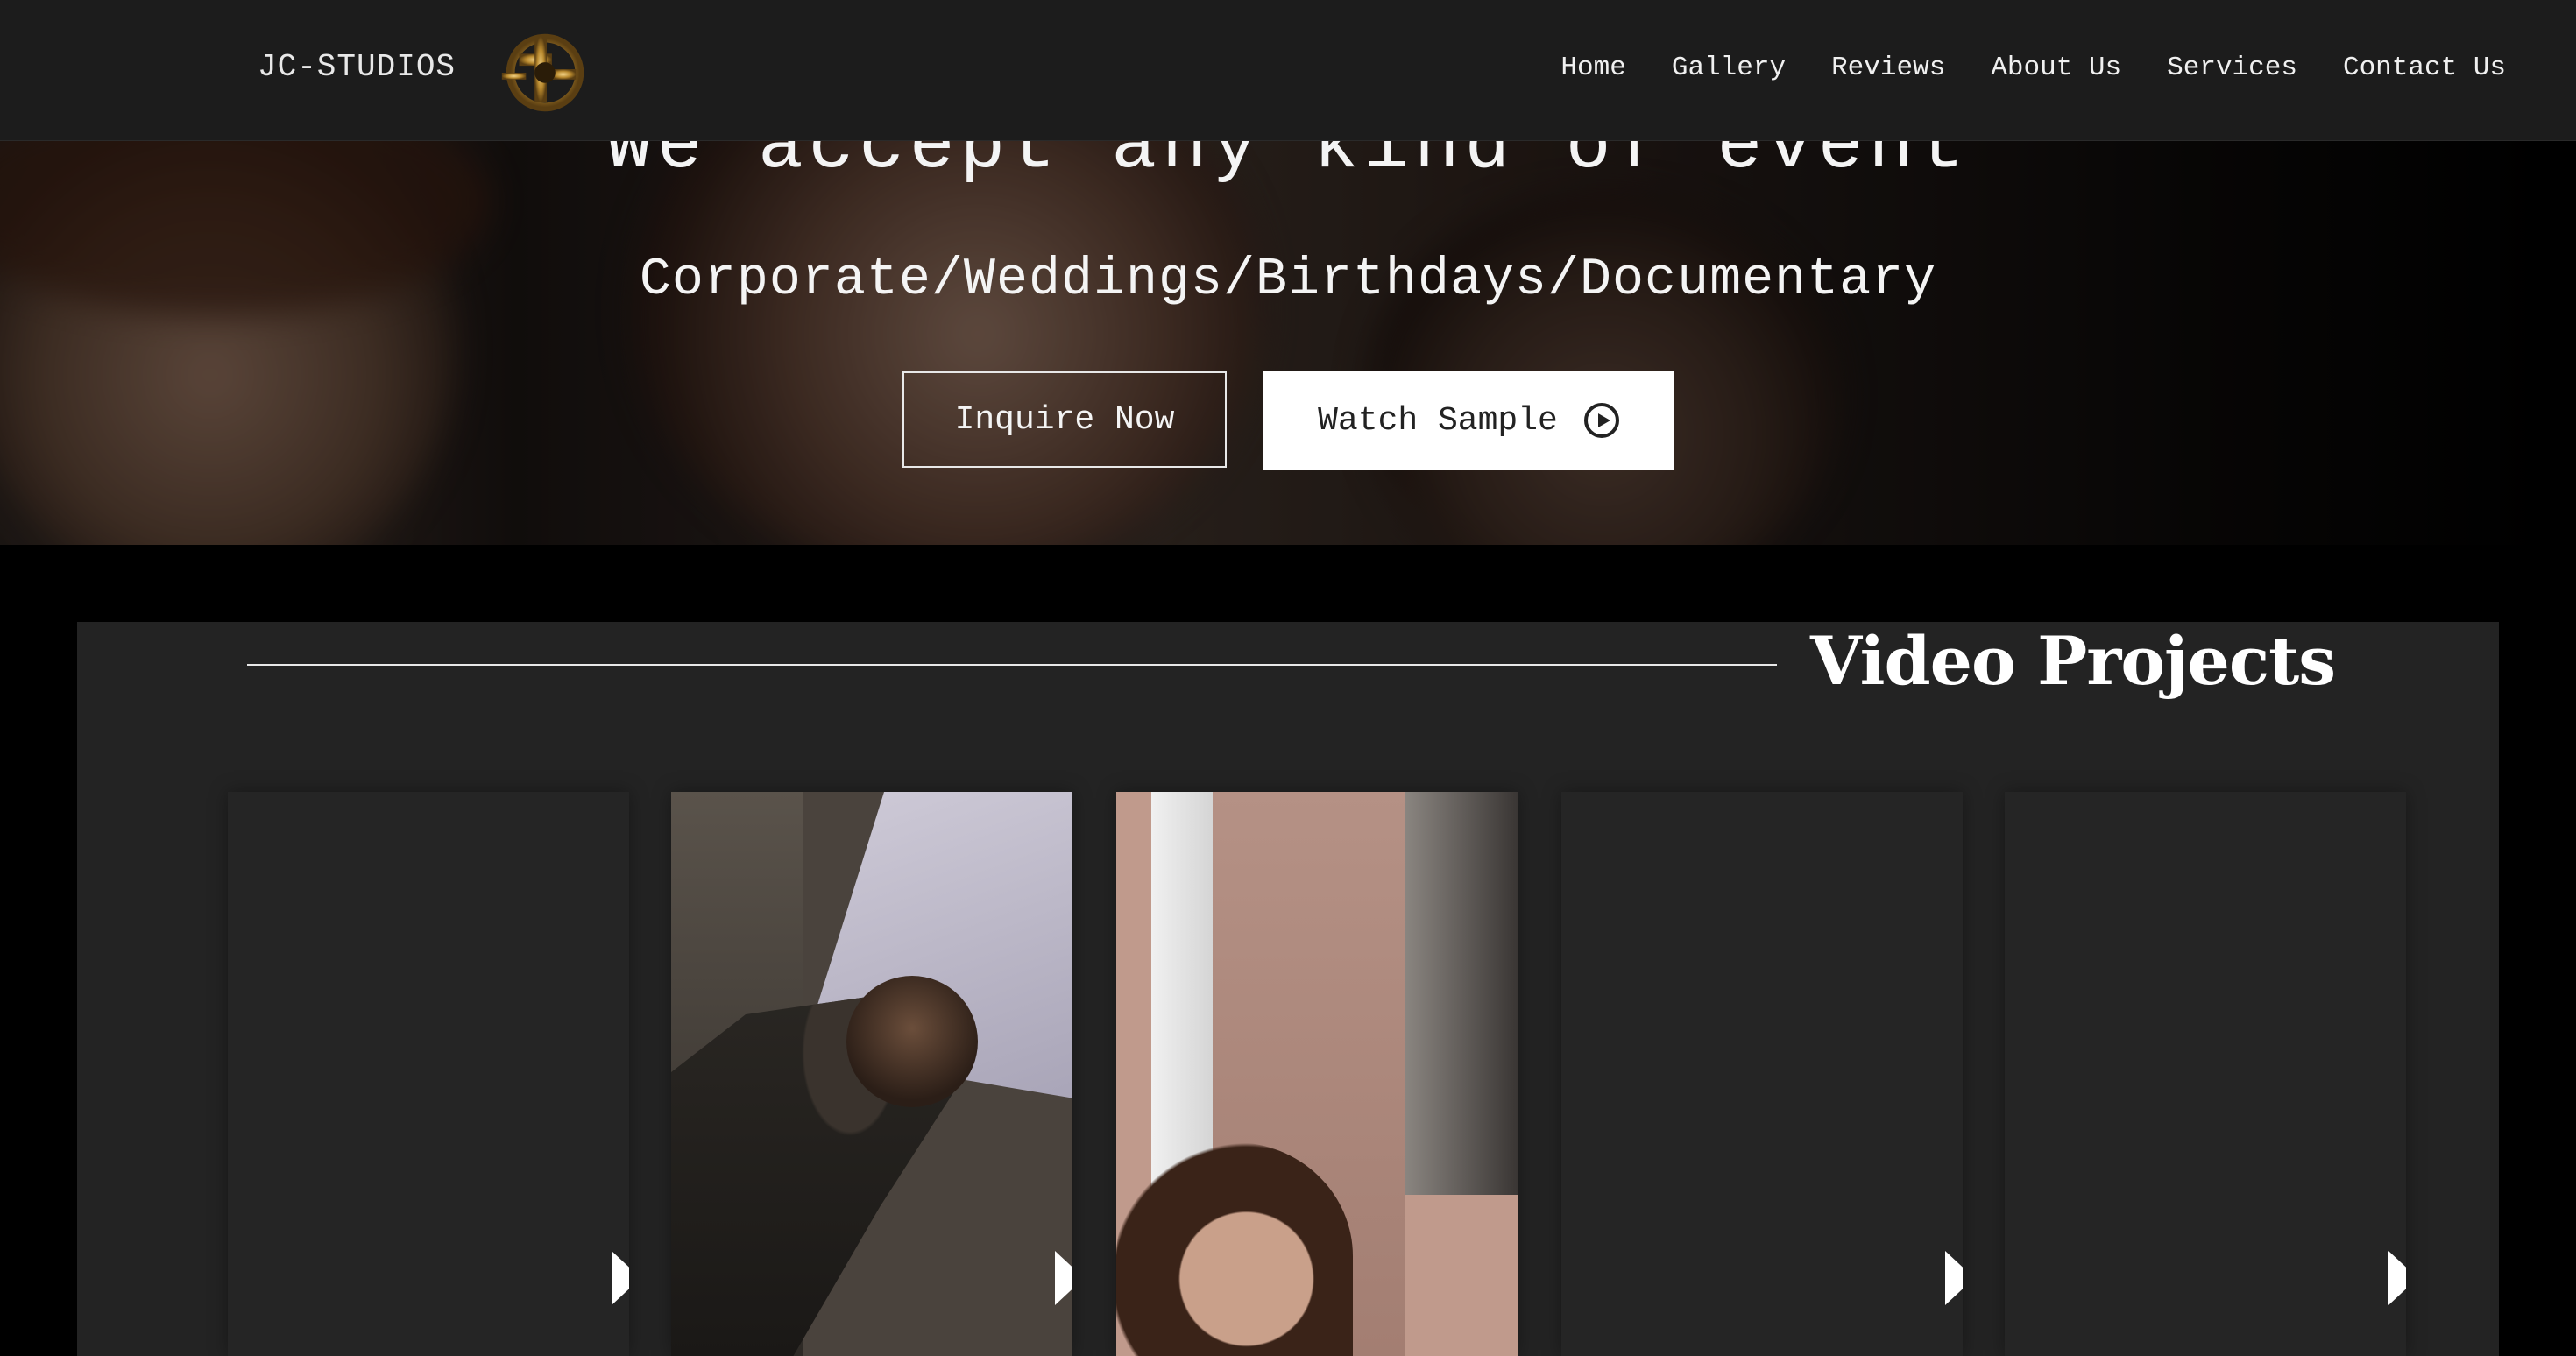 The width and height of the screenshot is (2576, 1356). I want to click on thumbnail-woman, so click(1234, 1249).